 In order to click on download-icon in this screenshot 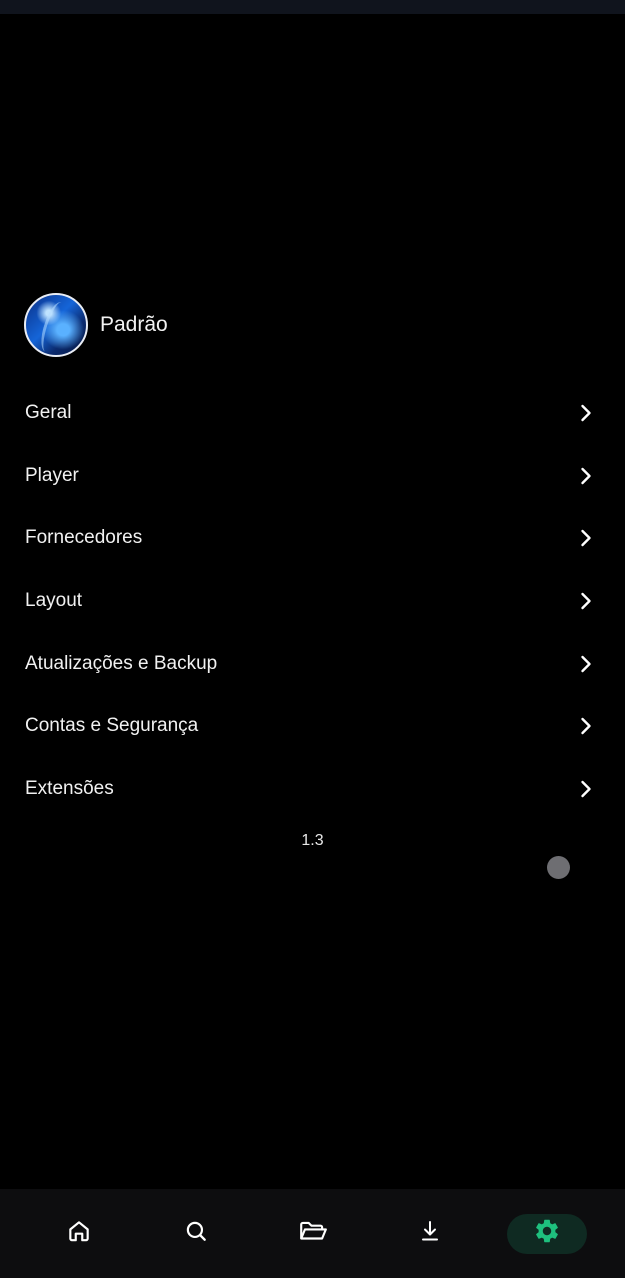, I will do `click(430, 1233)`.